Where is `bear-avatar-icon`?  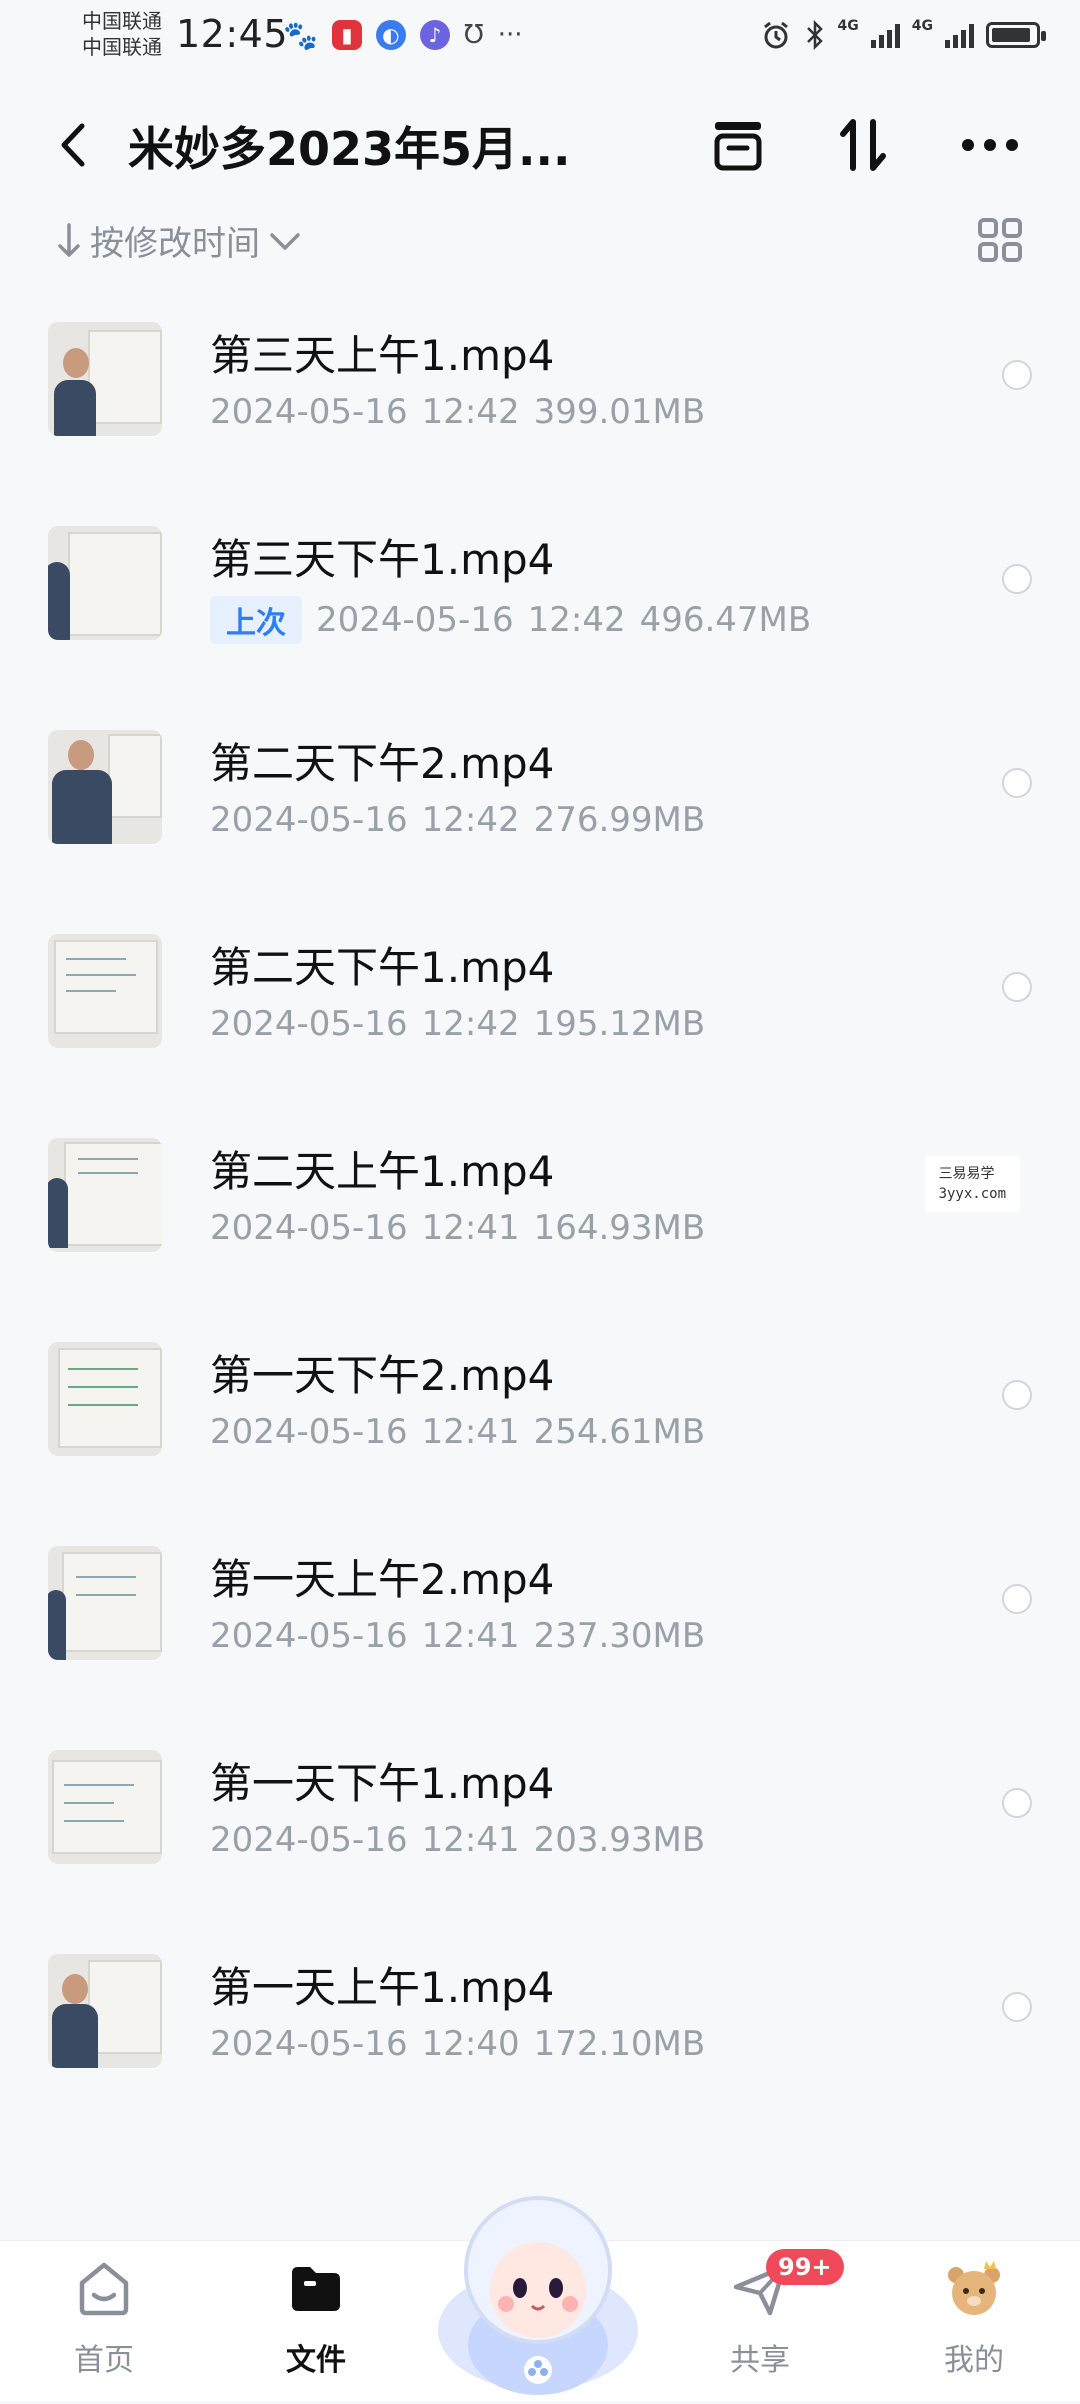 bear-avatar-icon is located at coordinates (974, 2288).